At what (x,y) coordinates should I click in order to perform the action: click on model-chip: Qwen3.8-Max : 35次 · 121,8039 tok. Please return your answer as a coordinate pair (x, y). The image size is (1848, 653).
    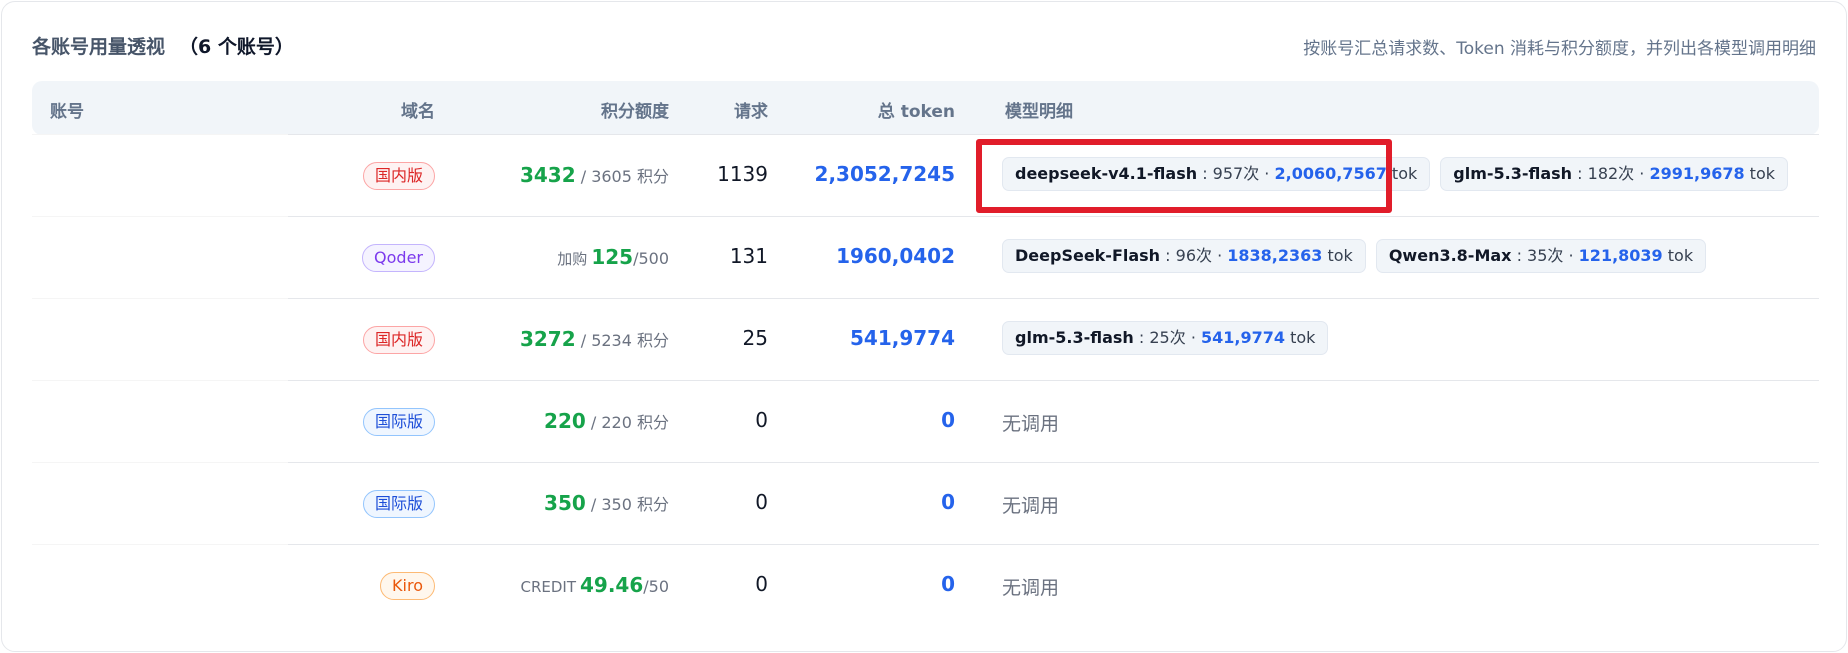
    Looking at the image, I should click on (1541, 256).